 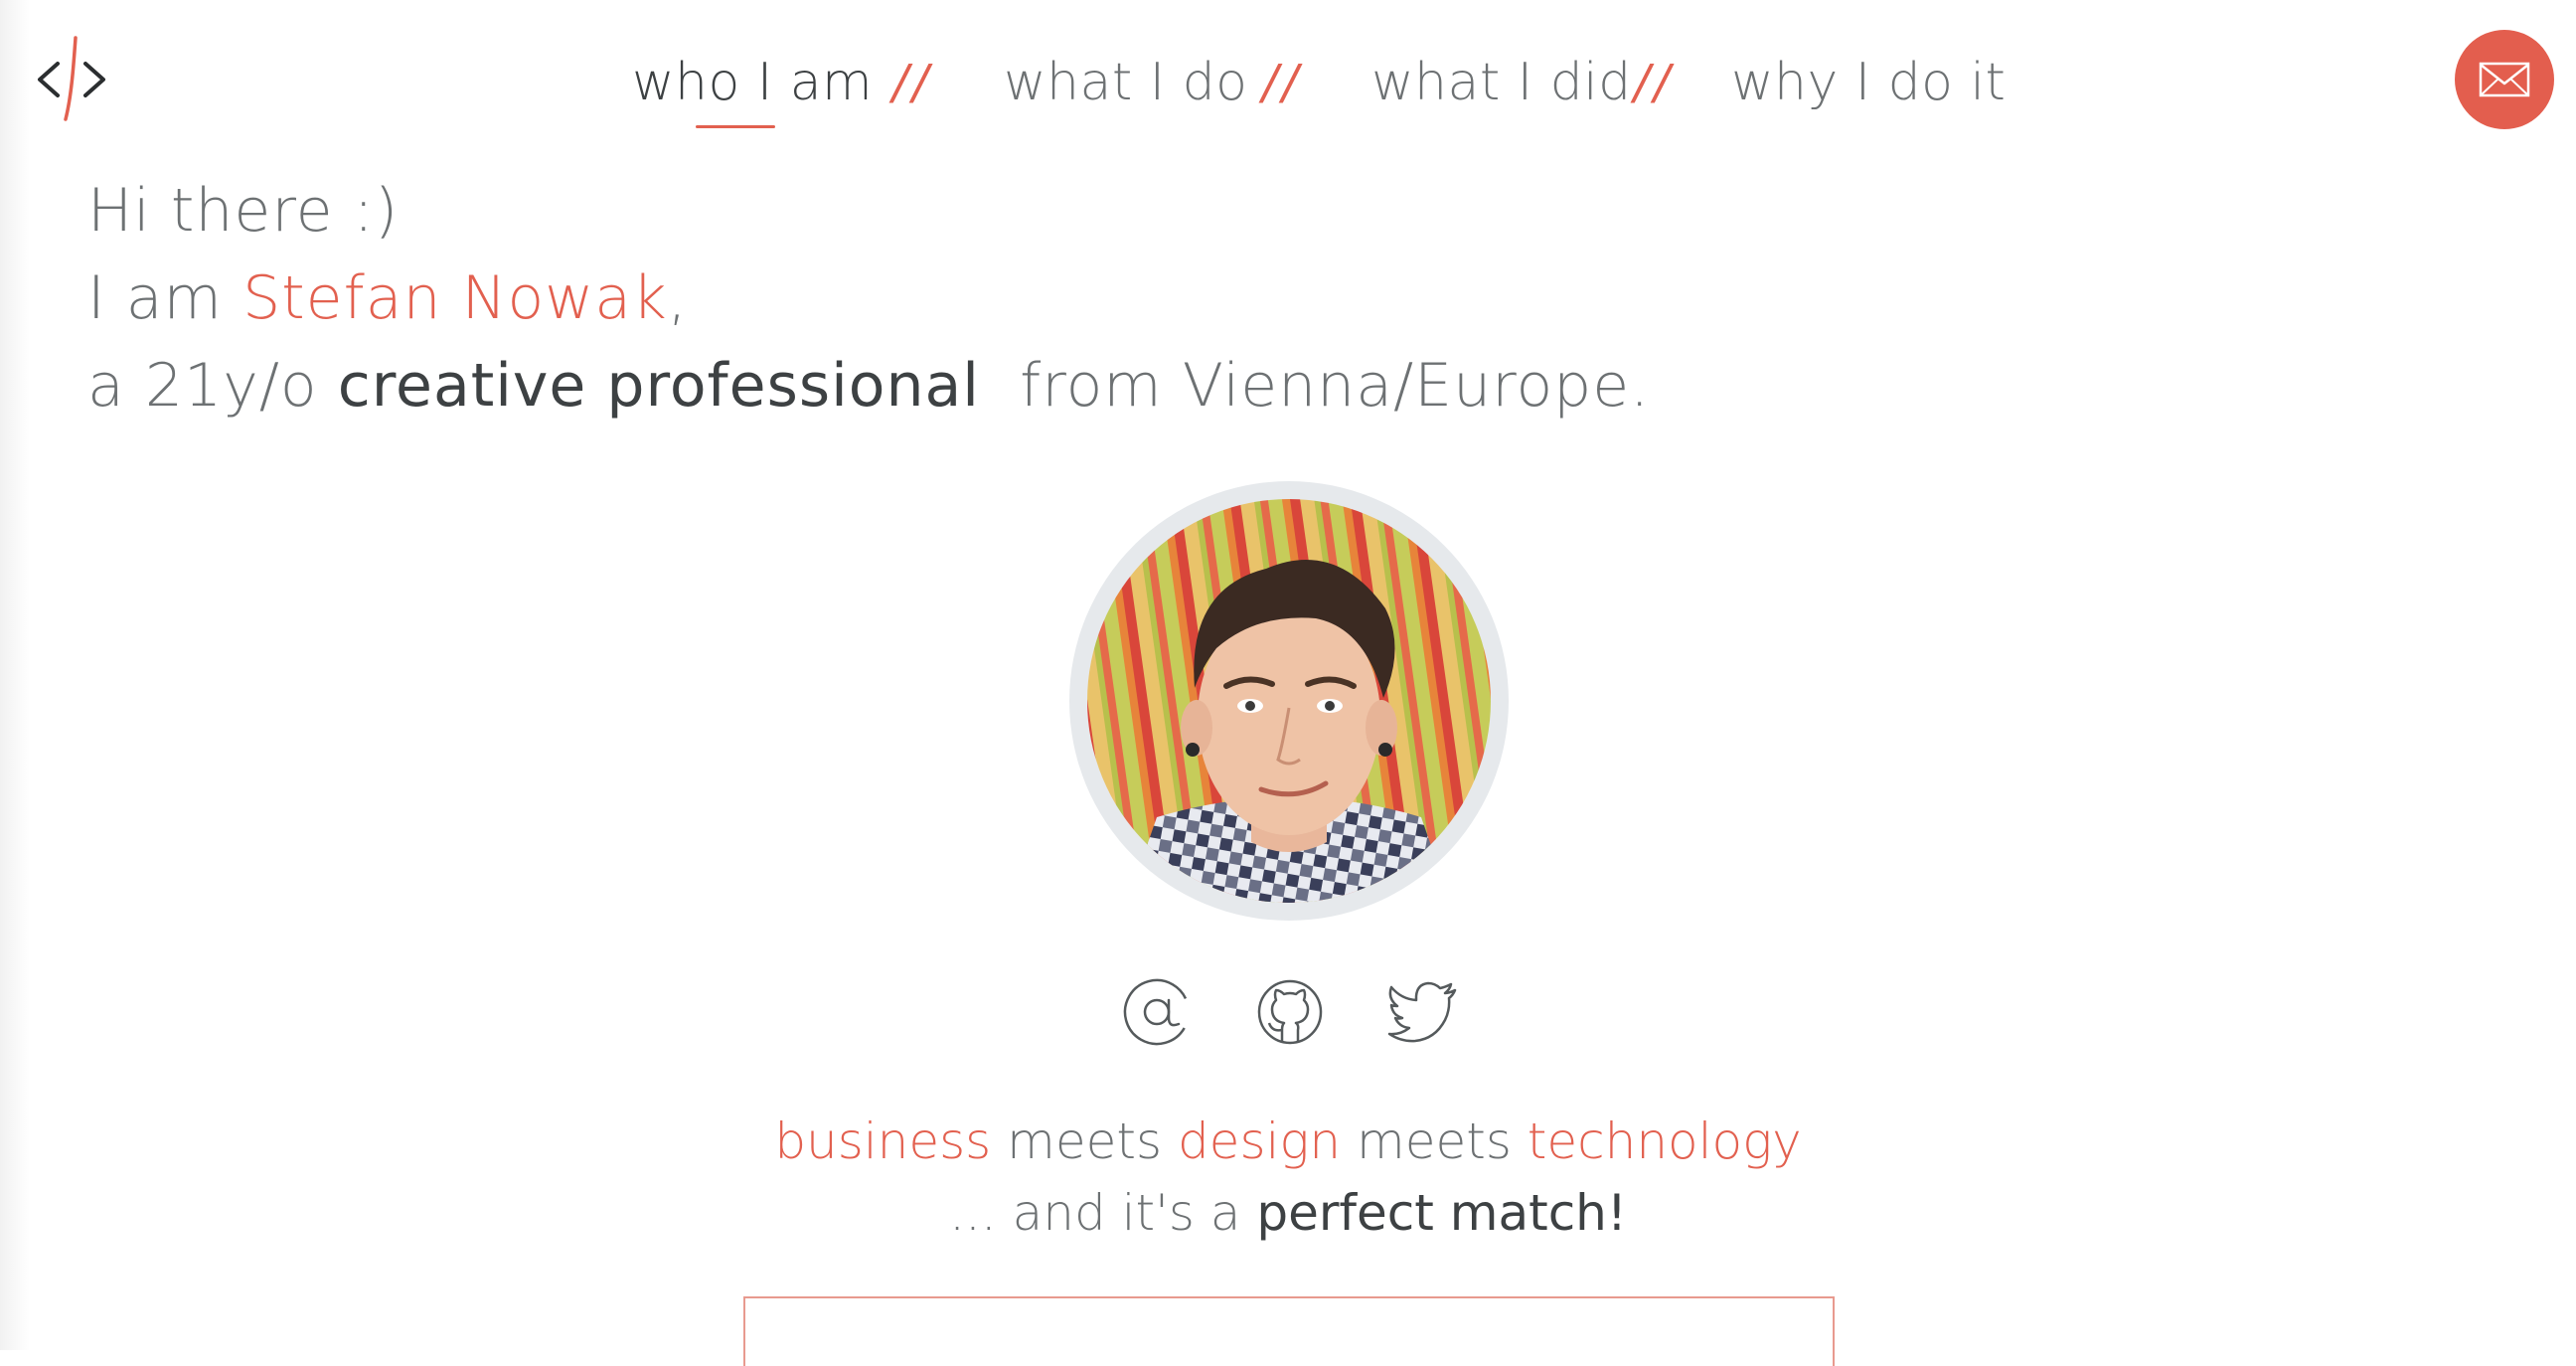 I want to click on tagline-business: business, so click(x=883, y=1141).